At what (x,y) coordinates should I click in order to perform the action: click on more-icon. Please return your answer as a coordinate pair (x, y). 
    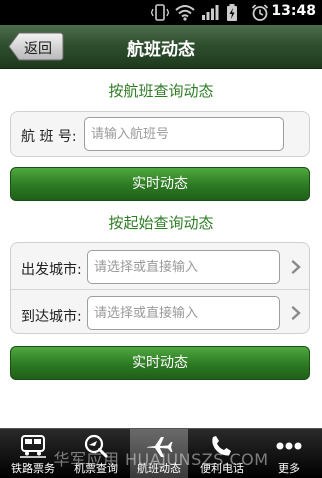
    Looking at the image, I should click on (289, 446).